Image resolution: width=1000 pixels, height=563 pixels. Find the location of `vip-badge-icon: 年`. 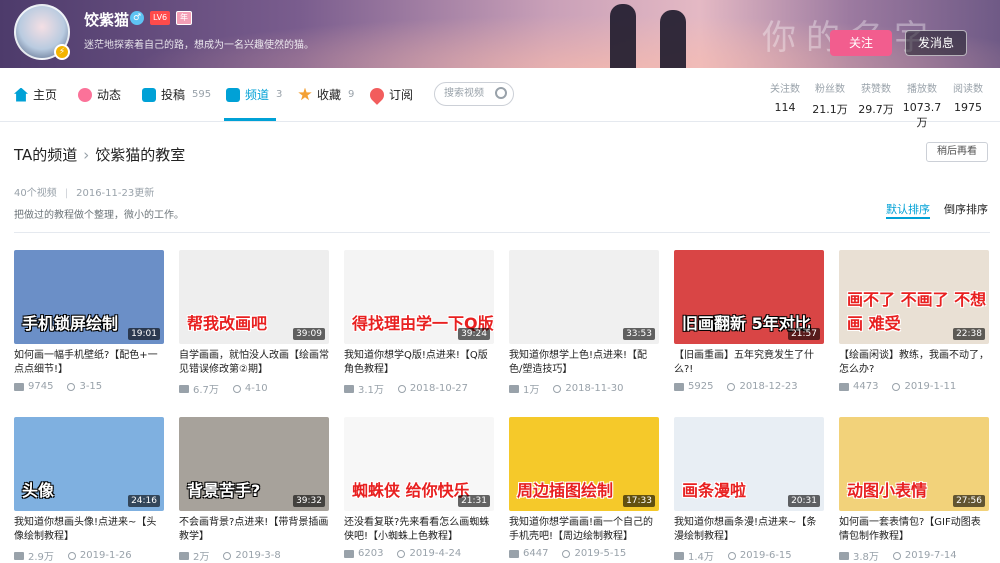

vip-badge-icon: 年 is located at coordinates (184, 18).